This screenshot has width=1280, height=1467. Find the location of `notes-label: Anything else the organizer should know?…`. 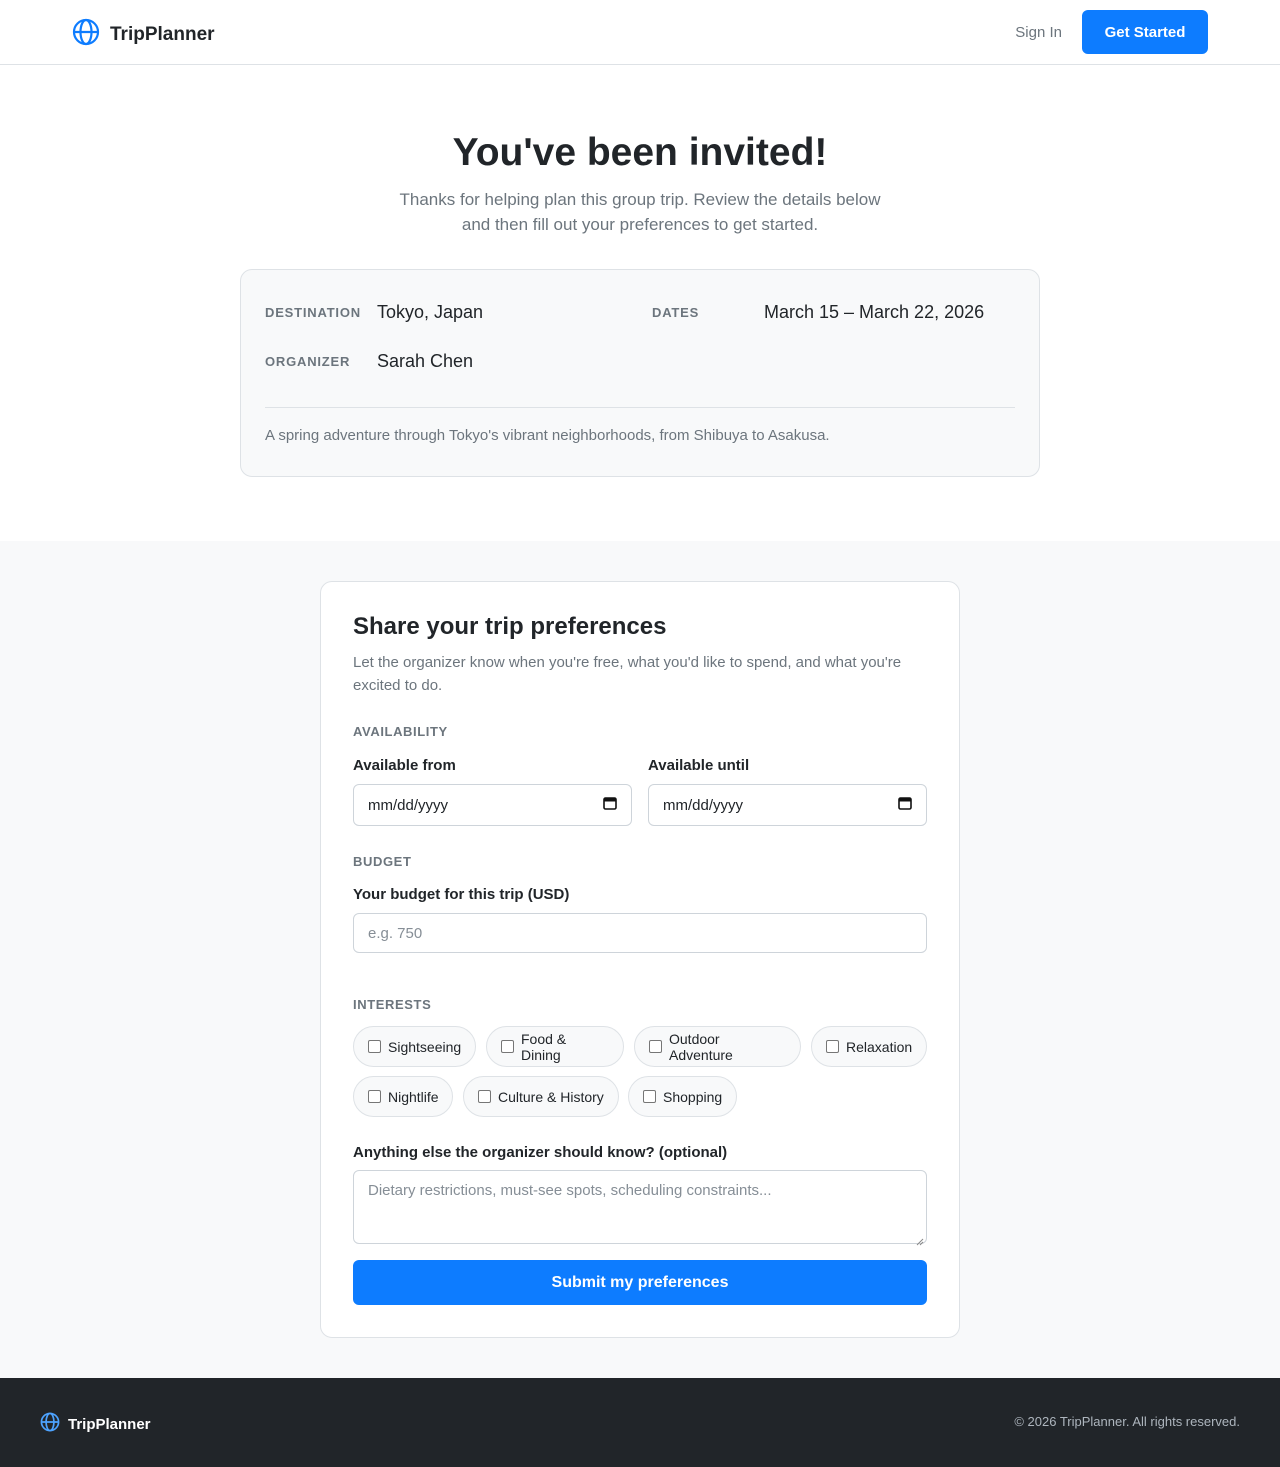

notes-label: Anything else the organizer should know?… is located at coordinates (540, 1152).